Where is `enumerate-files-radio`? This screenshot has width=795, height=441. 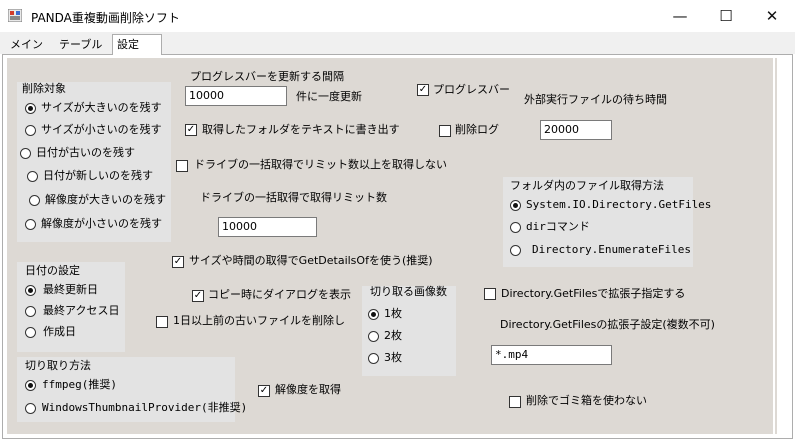 enumerate-files-radio is located at coordinates (515, 250).